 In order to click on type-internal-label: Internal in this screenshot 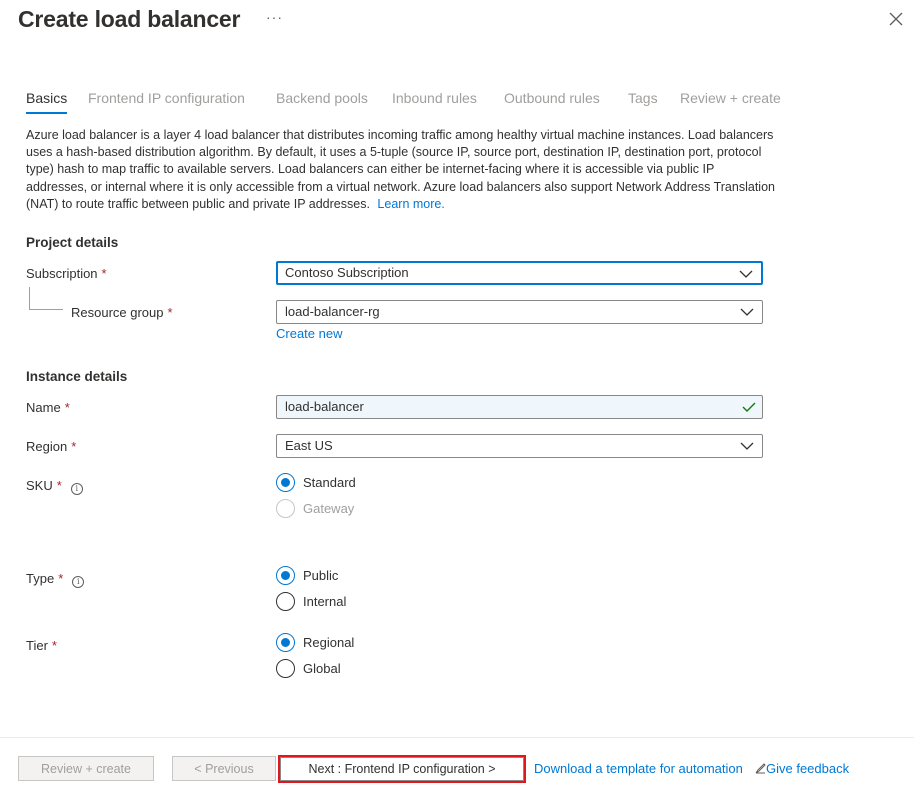, I will do `click(325, 601)`.